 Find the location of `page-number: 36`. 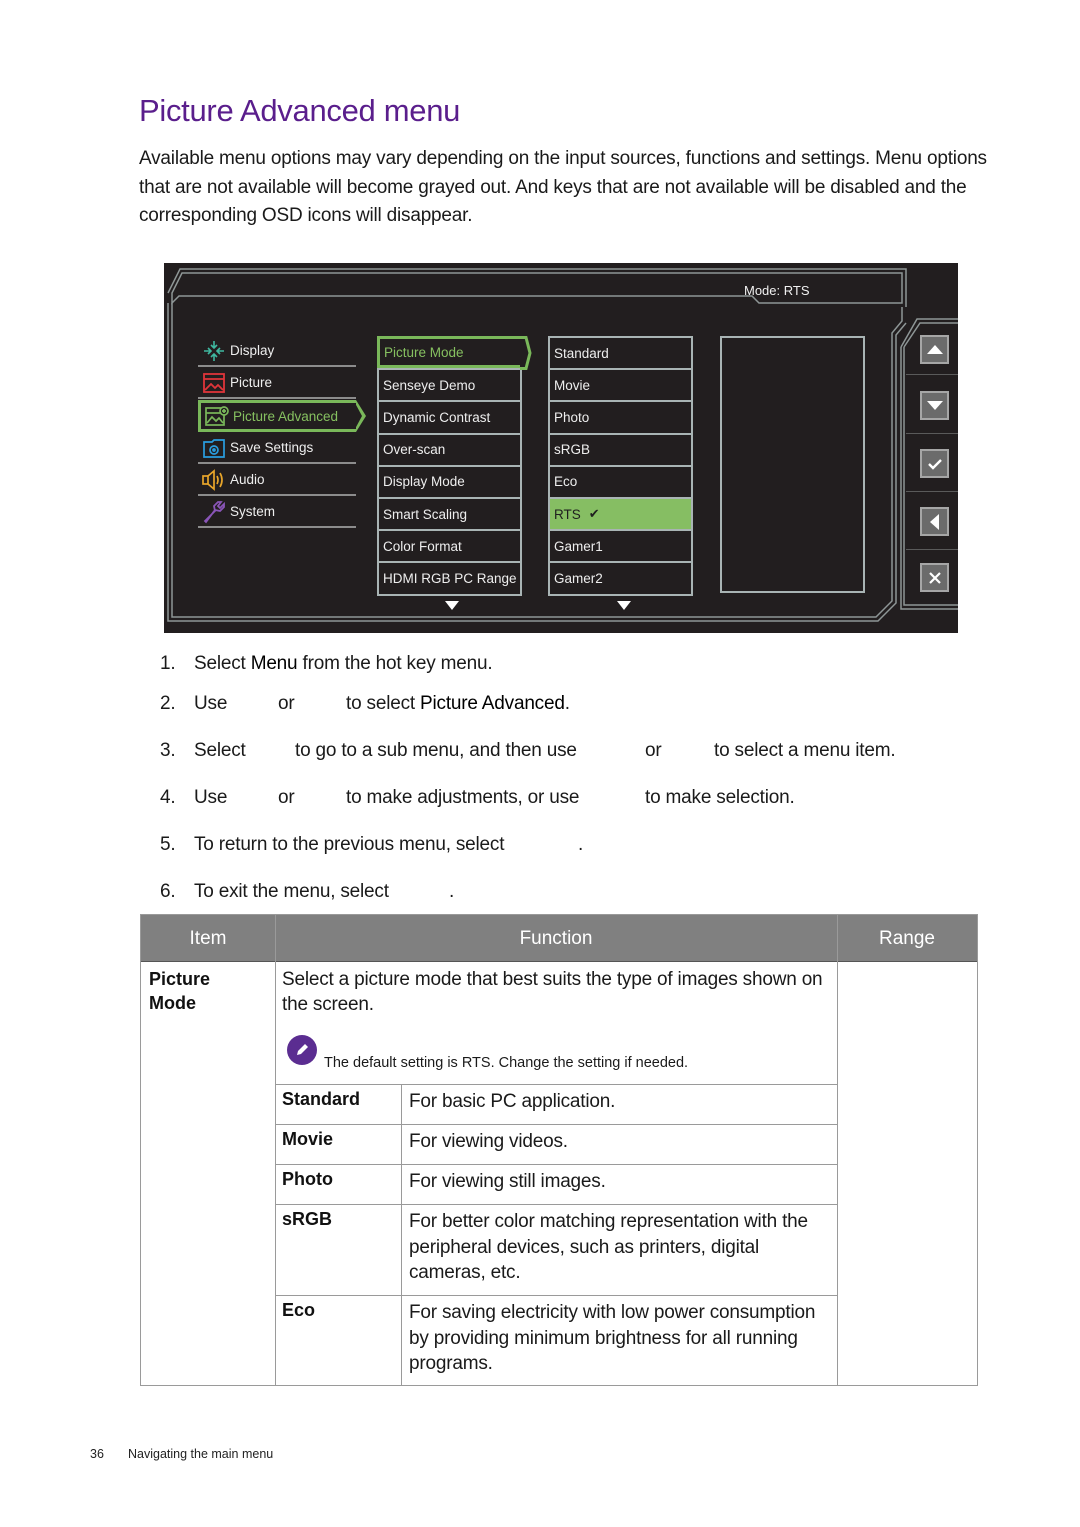

page-number: 36 is located at coordinates (97, 1454).